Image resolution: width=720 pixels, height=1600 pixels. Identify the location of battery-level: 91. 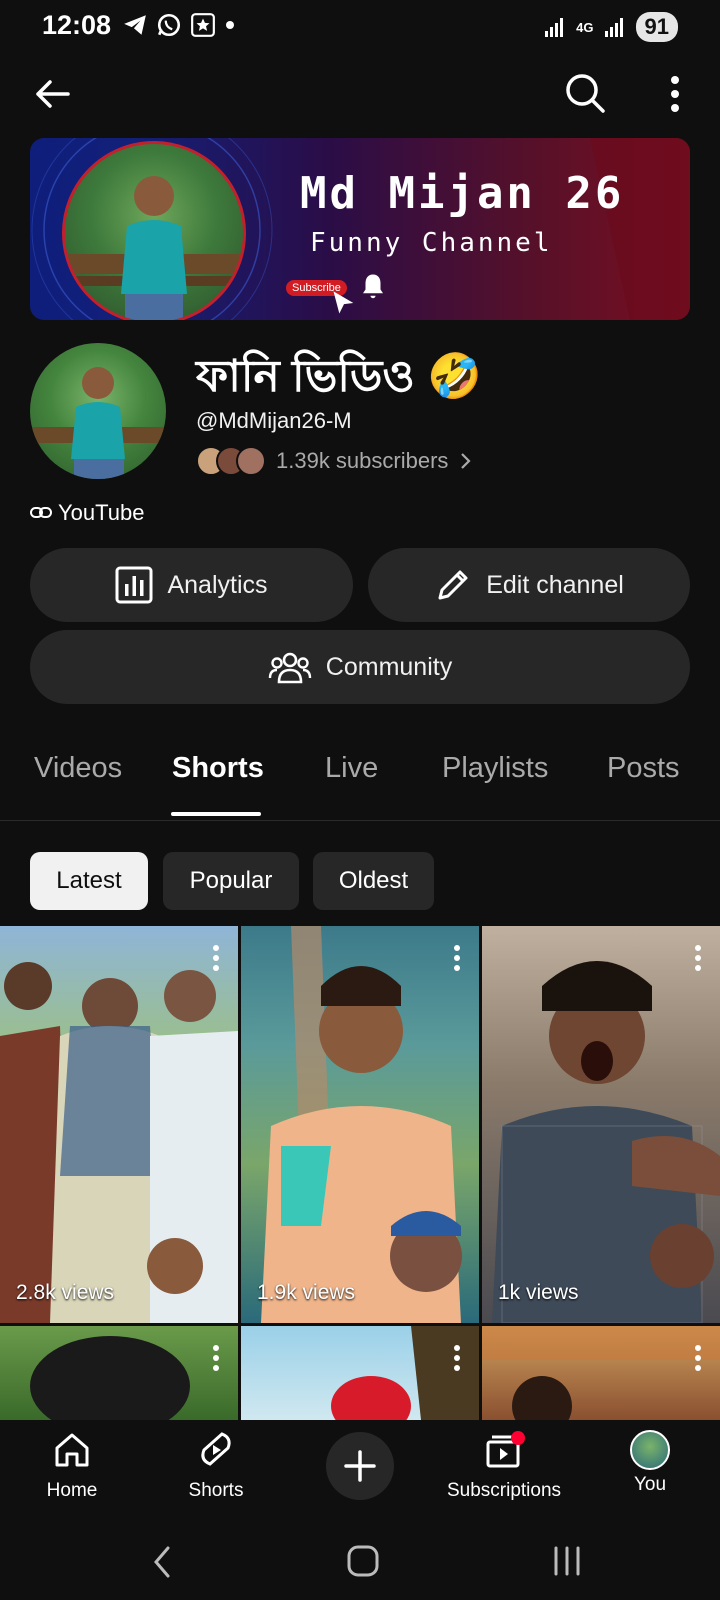
(656, 27).